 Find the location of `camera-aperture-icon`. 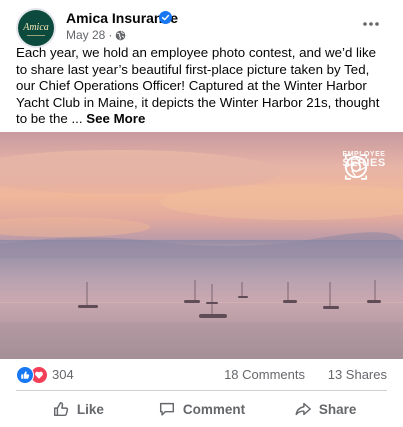

camera-aperture-icon is located at coordinates (356, 167).